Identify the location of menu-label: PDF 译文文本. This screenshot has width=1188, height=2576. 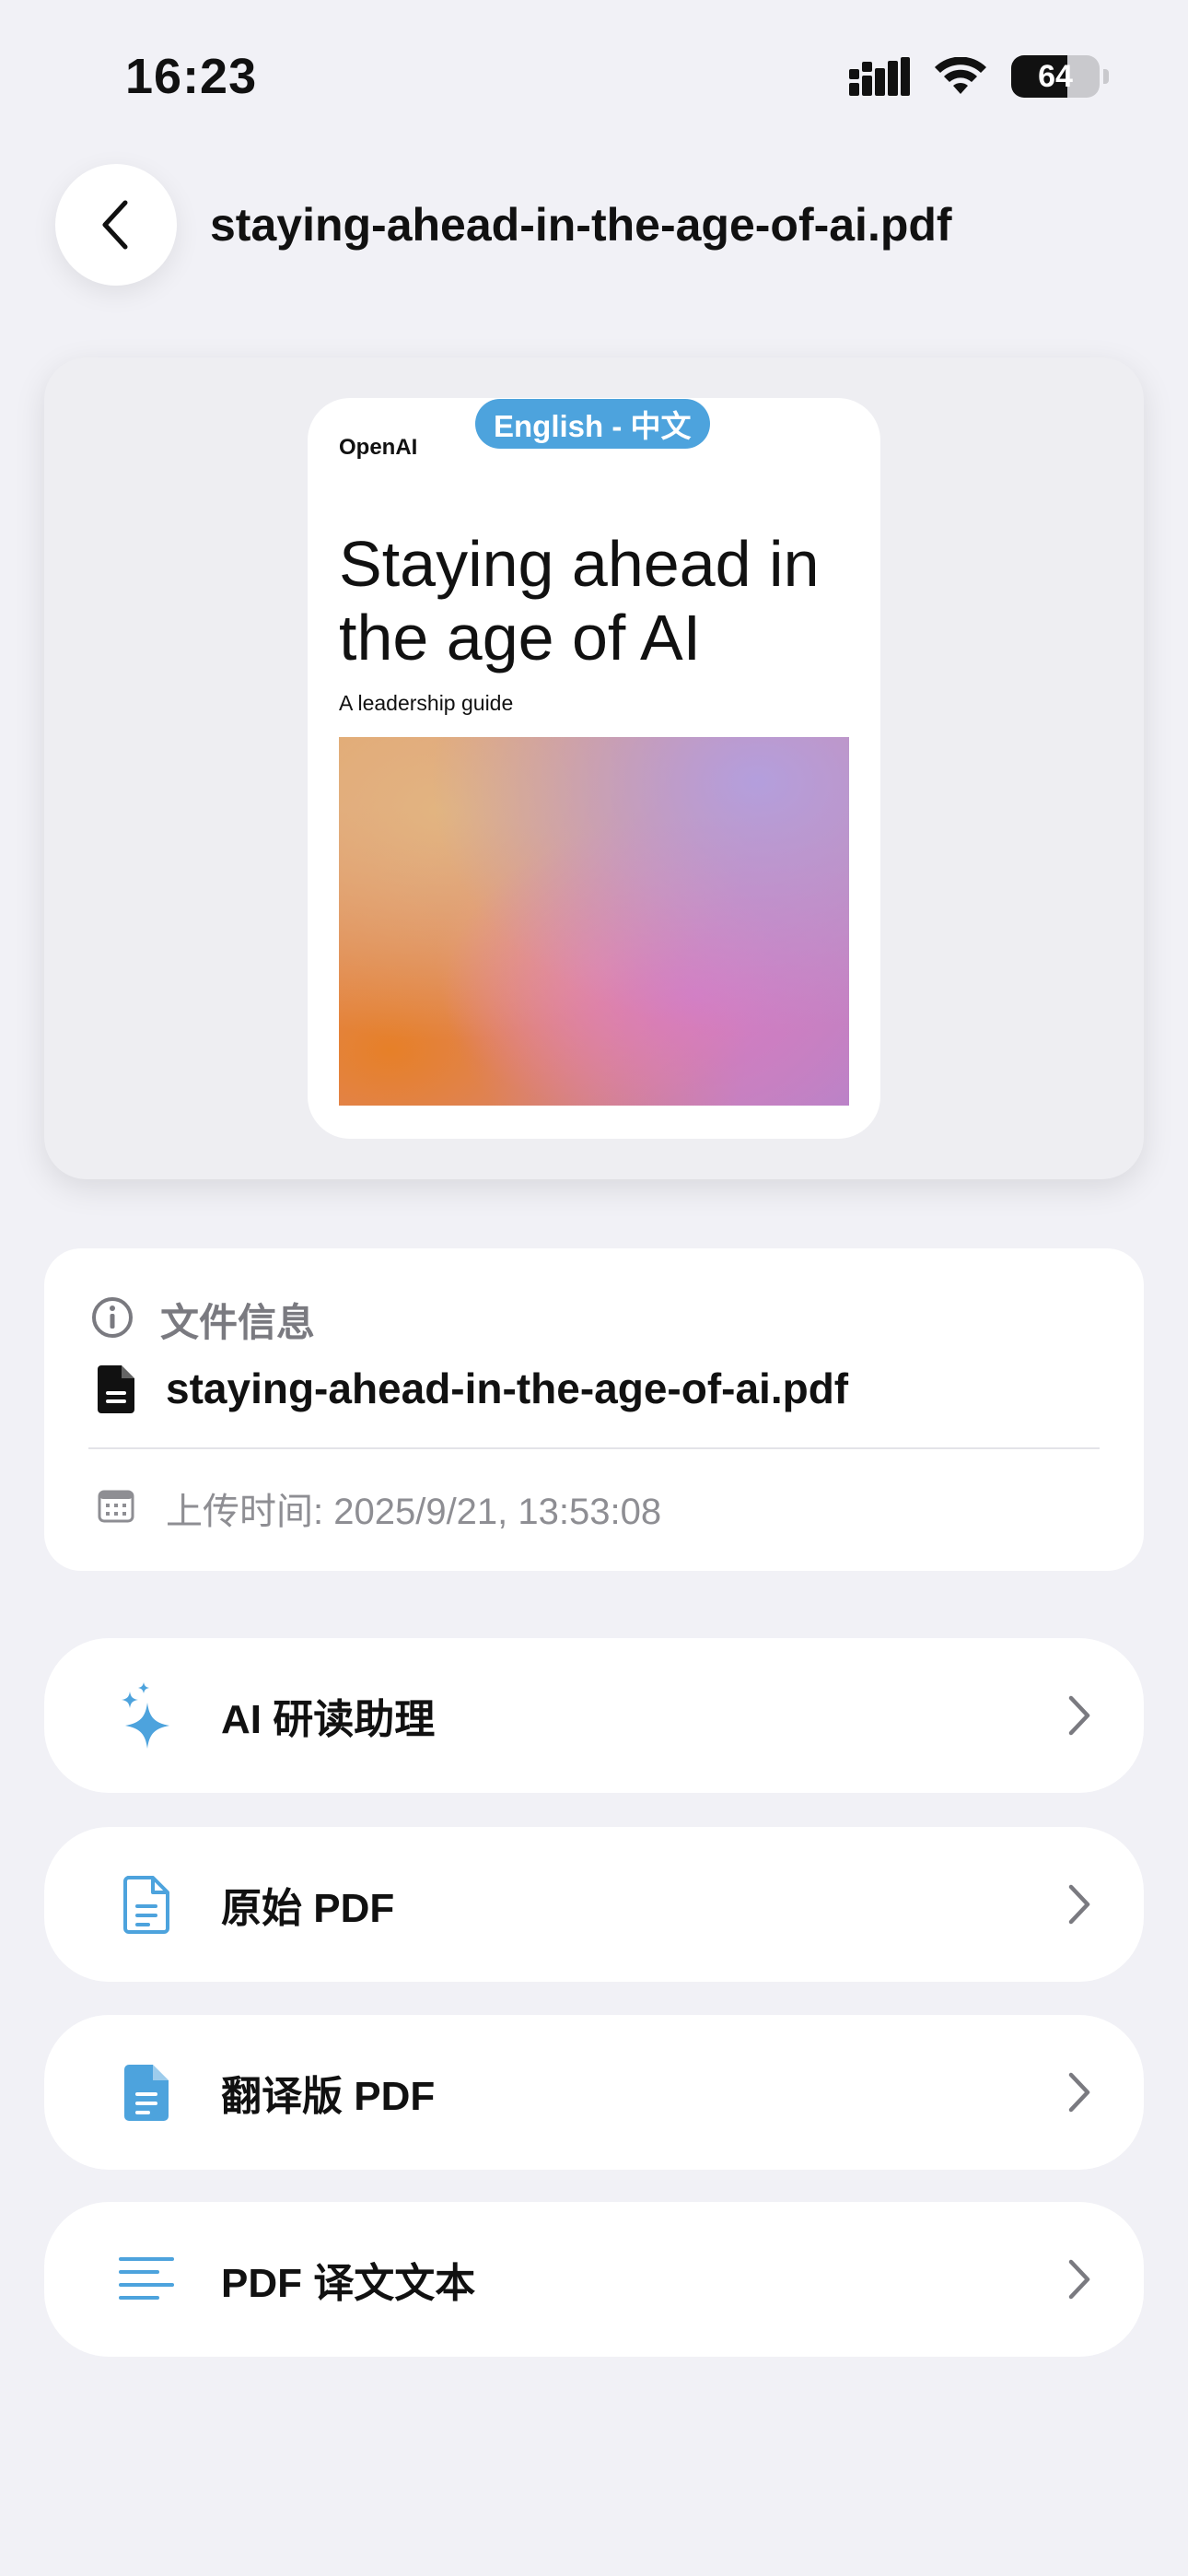
(348, 2283).